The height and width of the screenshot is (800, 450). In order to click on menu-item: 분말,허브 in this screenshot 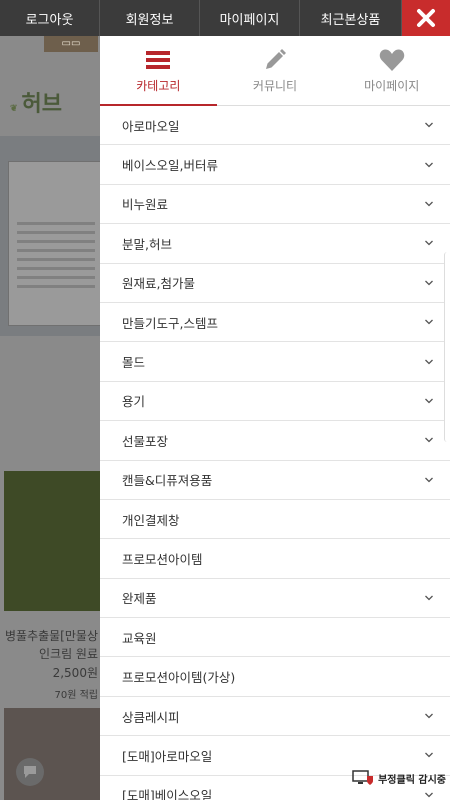, I will do `click(275, 244)`.